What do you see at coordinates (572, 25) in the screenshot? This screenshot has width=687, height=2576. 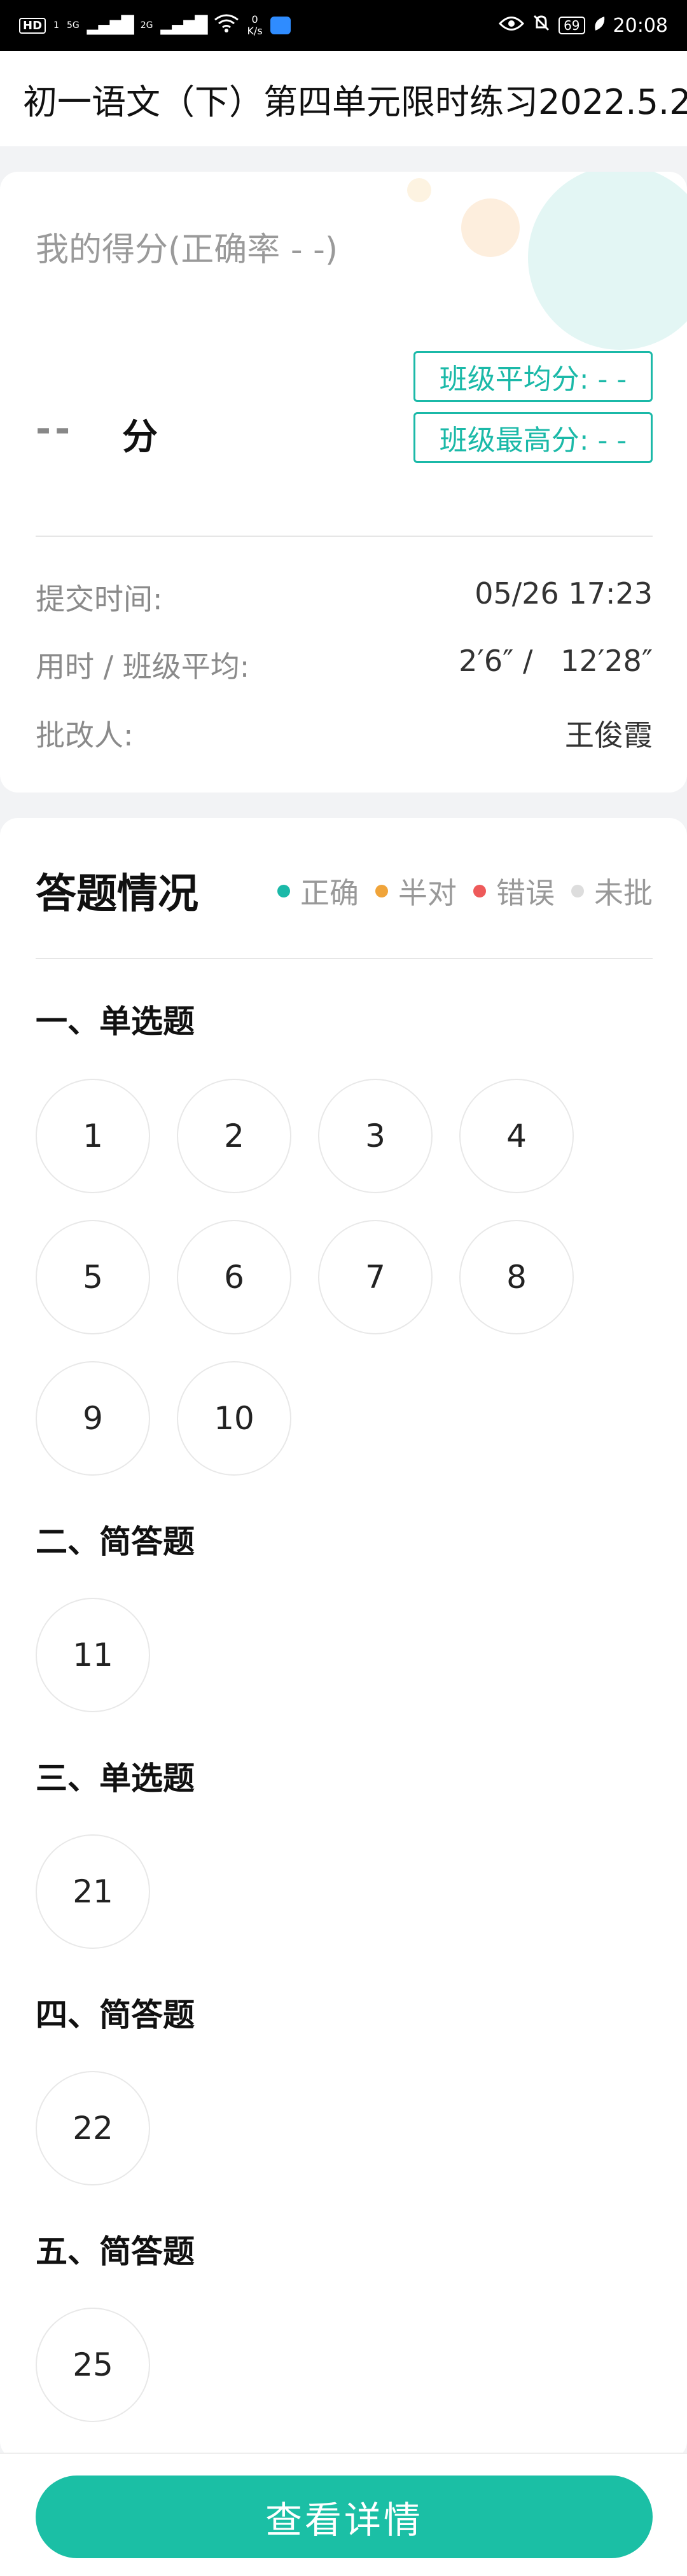 I see `battery-icon: 69` at bounding box center [572, 25].